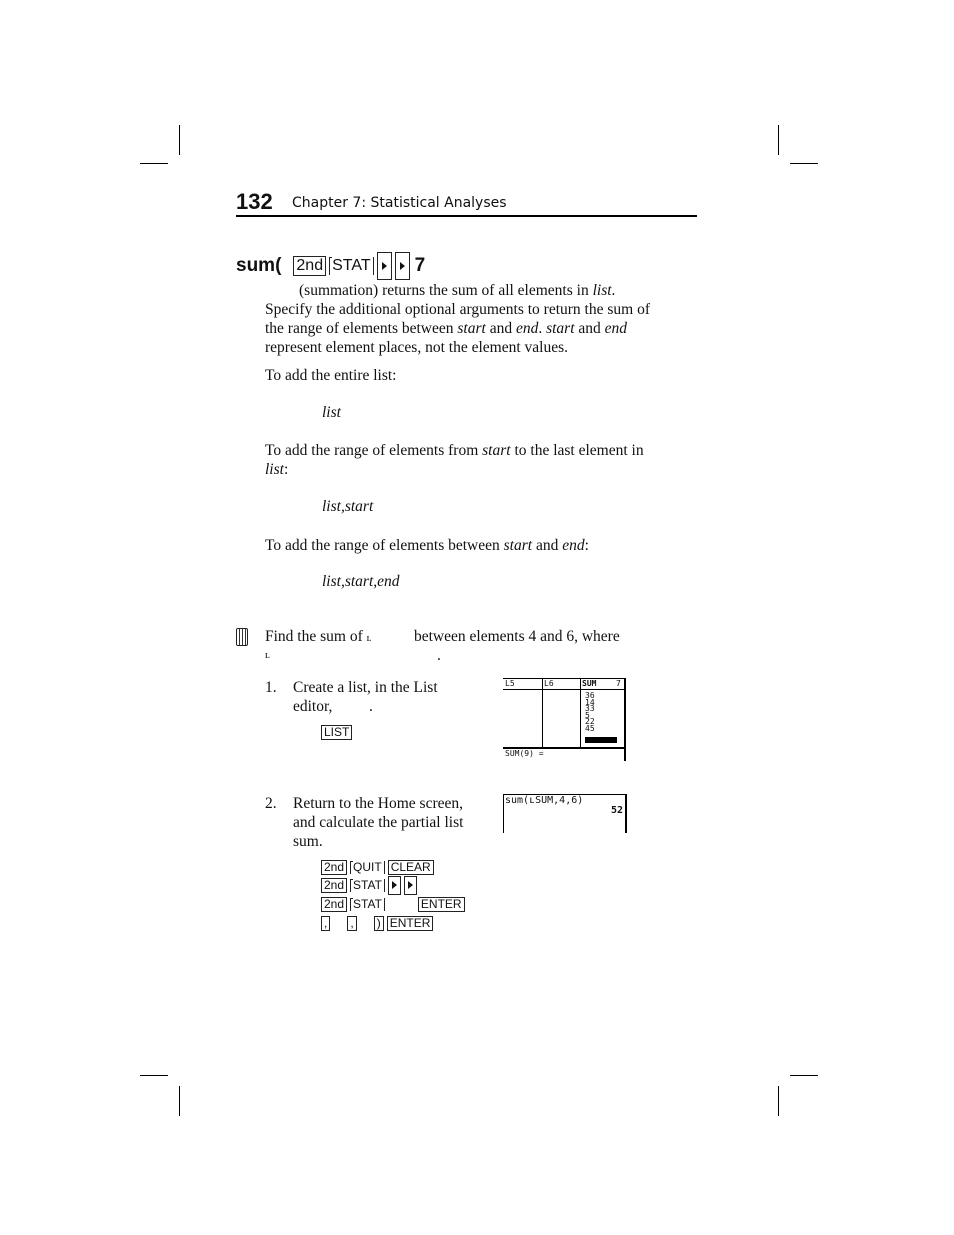 This screenshot has height=1235, width=954. Describe the element at coordinates (242, 637) in the screenshot. I see `calculator-icon` at that location.